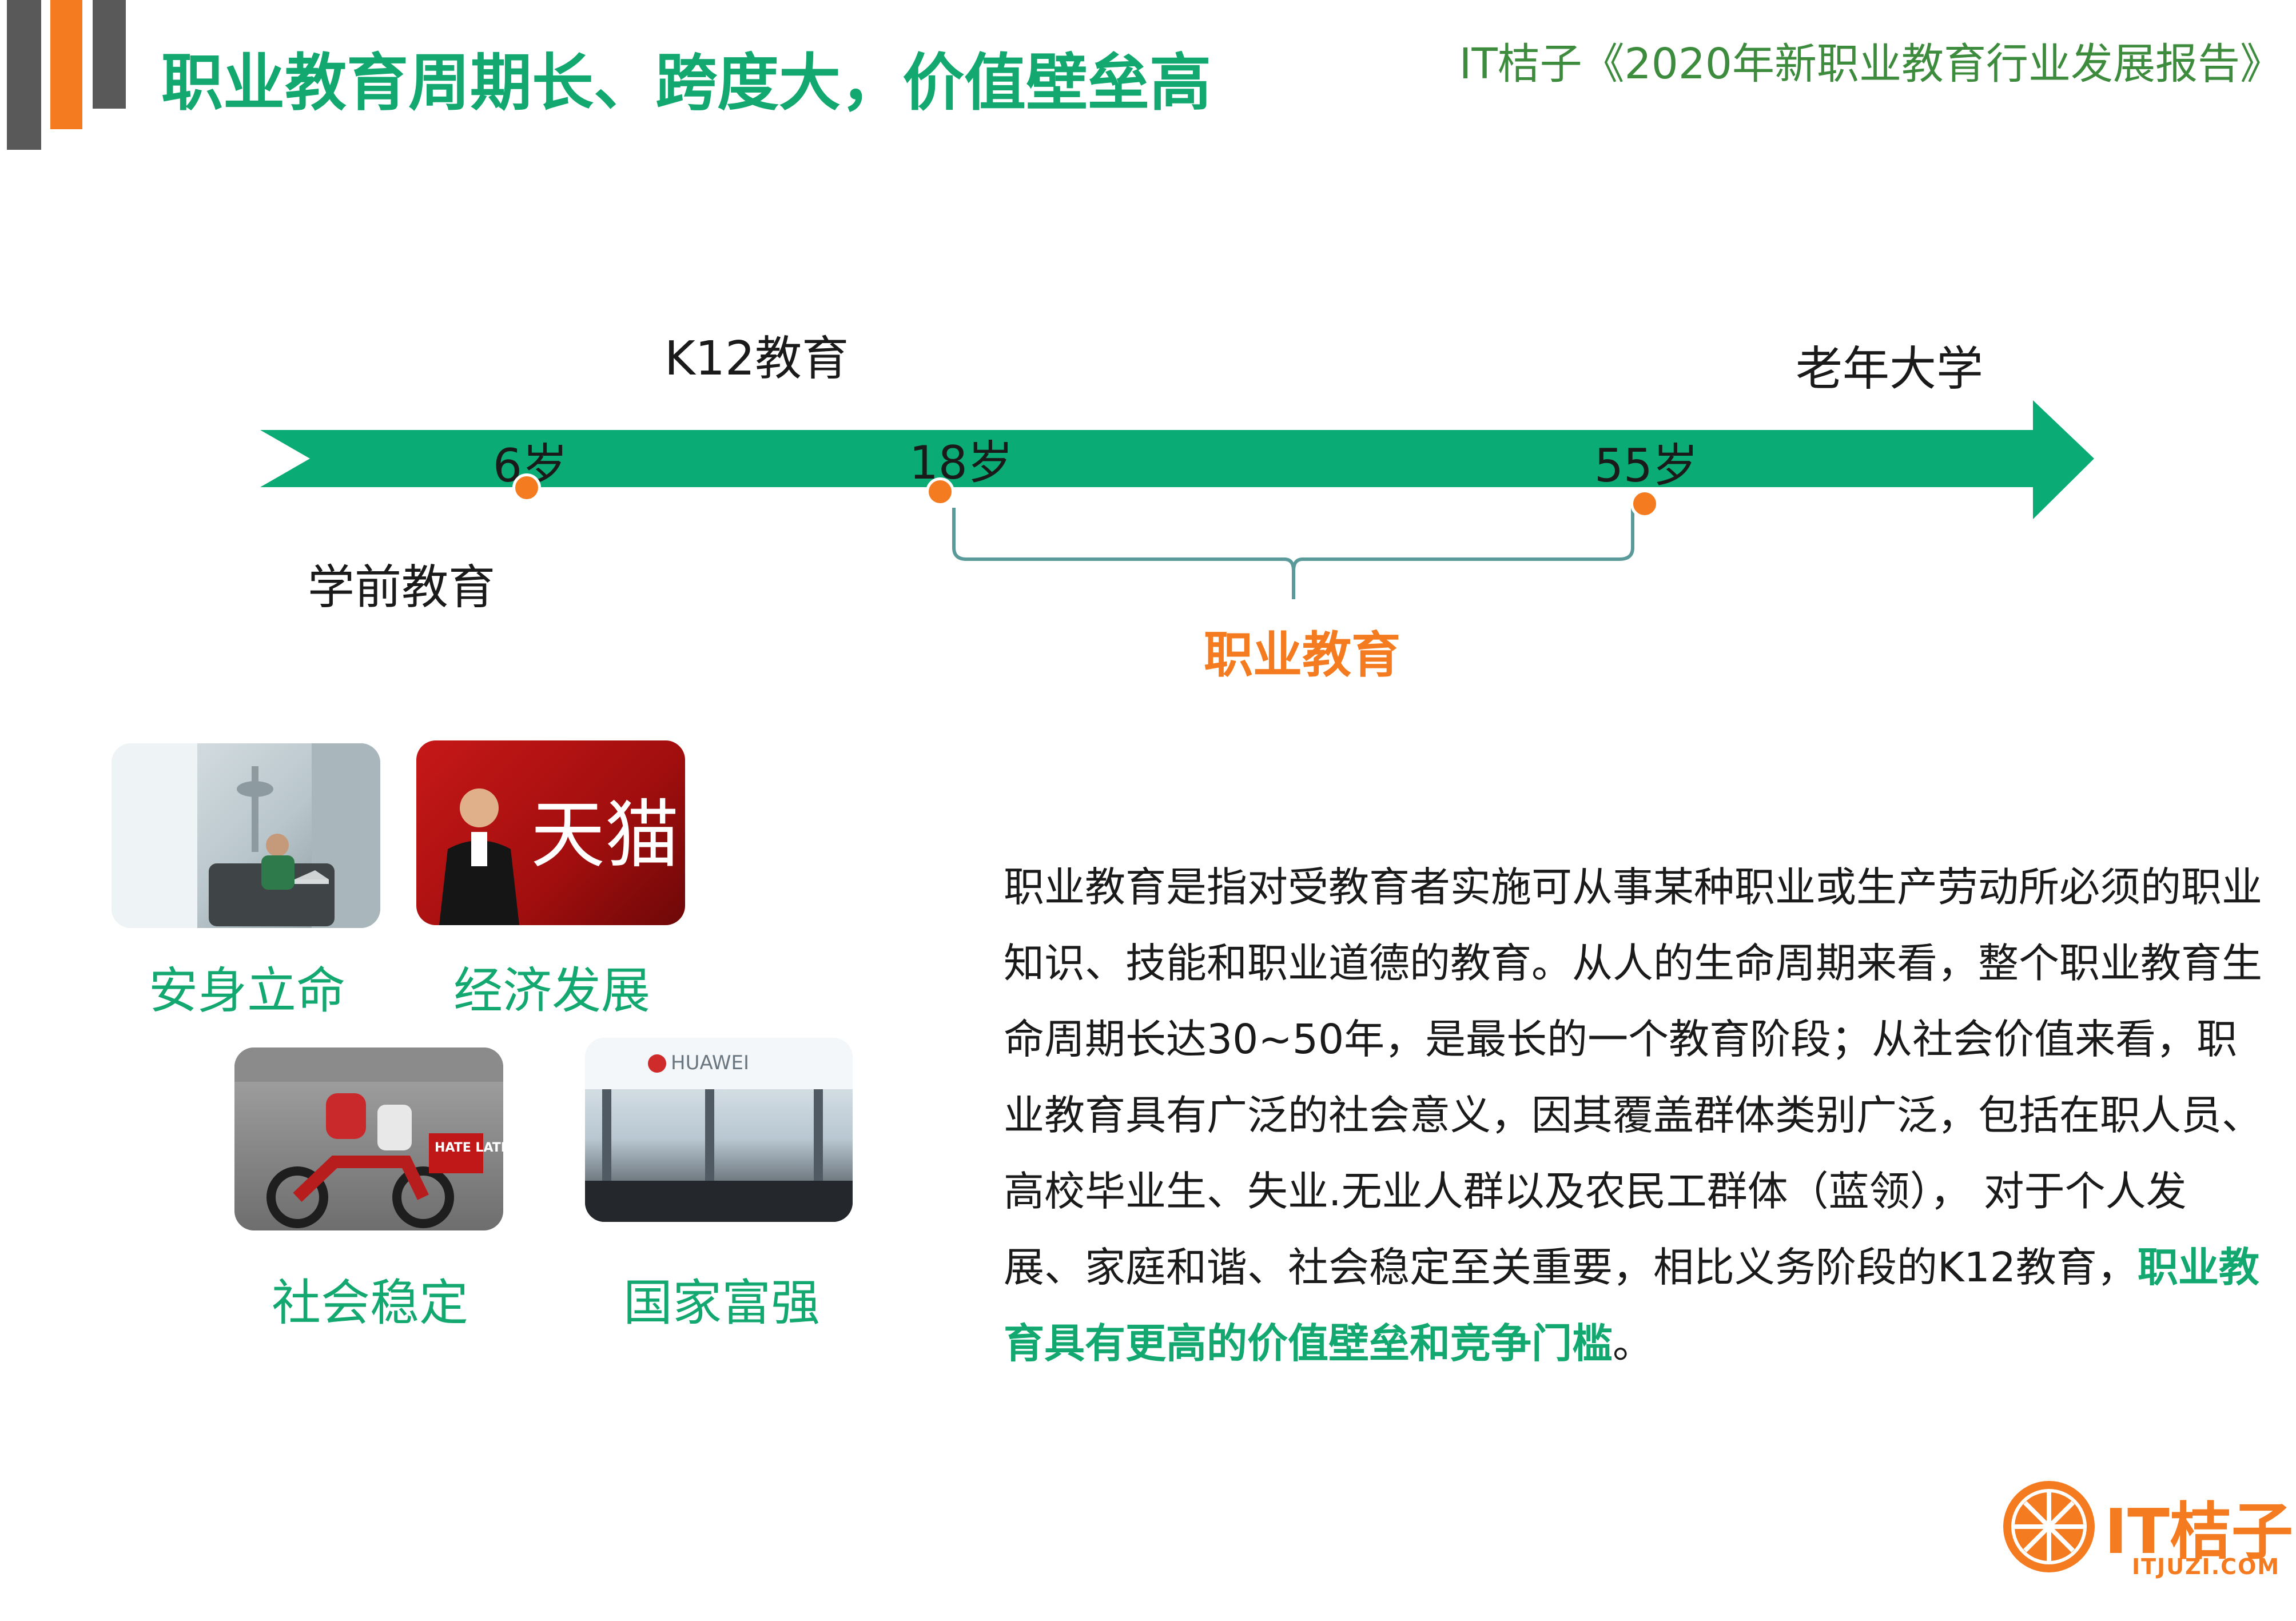 The width and height of the screenshot is (2296, 1621). Describe the element at coordinates (1293, 553) in the screenshot. I see `timeline-bracket` at that location.